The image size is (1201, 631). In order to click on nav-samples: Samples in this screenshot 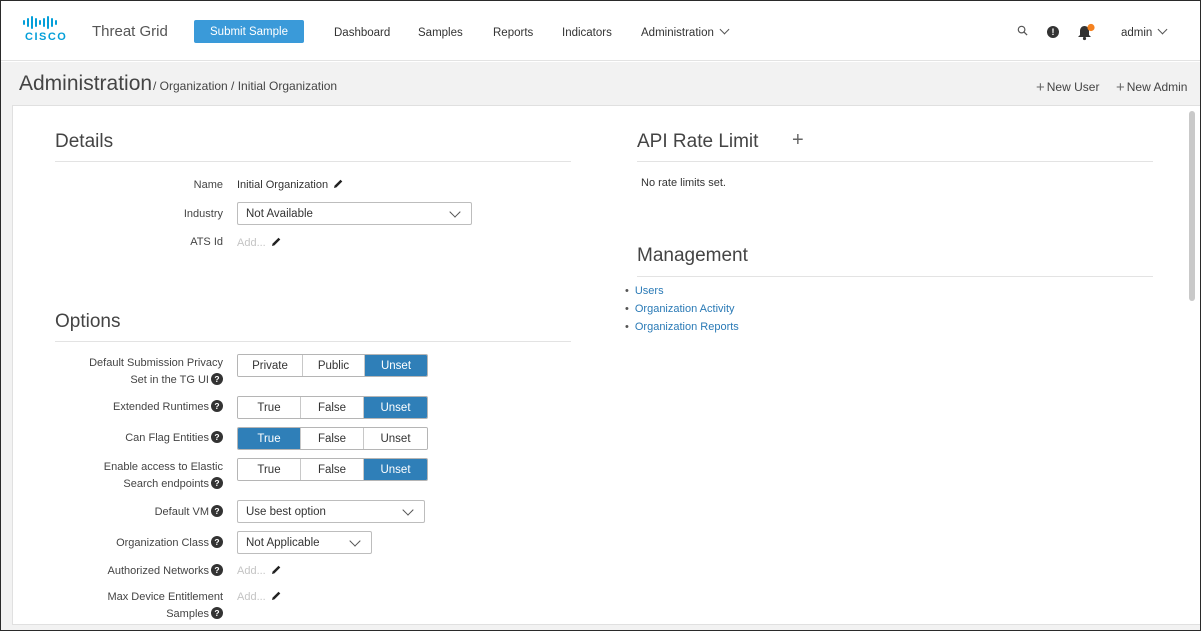, I will do `click(440, 33)`.